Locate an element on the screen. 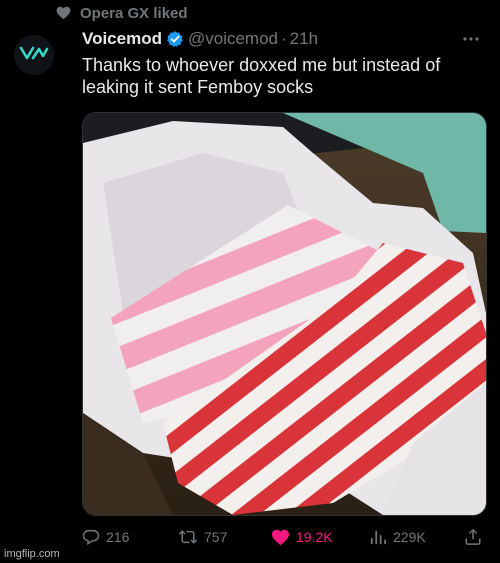 This screenshot has height=563, width=500. views-chart-icon is located at coordinates (378, 537).